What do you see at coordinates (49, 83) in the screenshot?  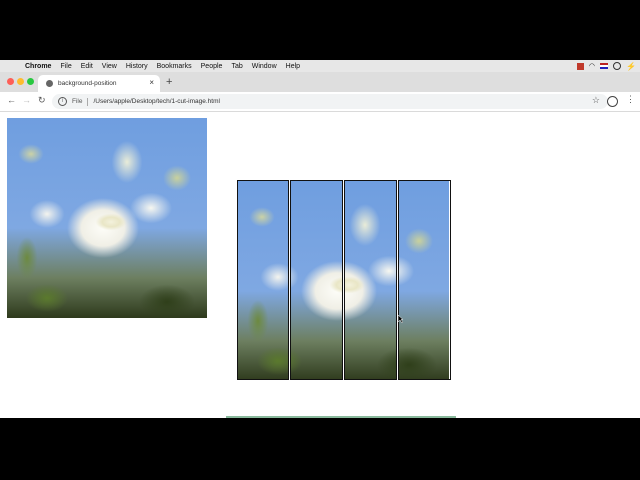 I see `globe-icon` at bounding box center [49, 83].